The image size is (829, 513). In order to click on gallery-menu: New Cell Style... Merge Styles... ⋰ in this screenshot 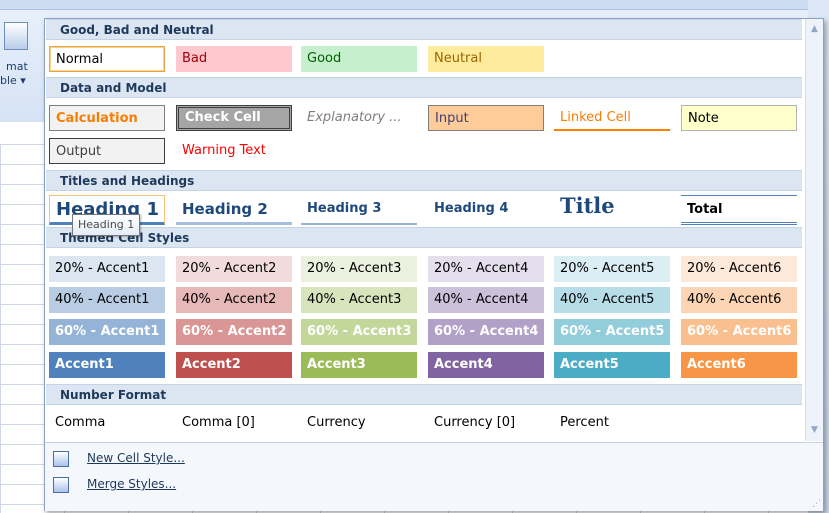, I will do `click(434, 476)`.